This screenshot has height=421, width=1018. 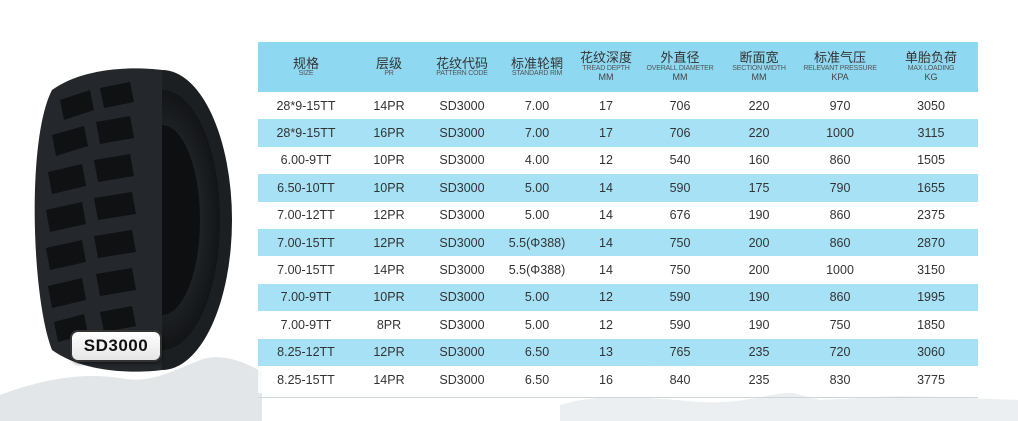 What do you see at coordinates (840, 67) in the screenshot?
I see `header-pressure: 标准气压 RELEVANT PRESSURE KPA` at bounding box center [840, 67].